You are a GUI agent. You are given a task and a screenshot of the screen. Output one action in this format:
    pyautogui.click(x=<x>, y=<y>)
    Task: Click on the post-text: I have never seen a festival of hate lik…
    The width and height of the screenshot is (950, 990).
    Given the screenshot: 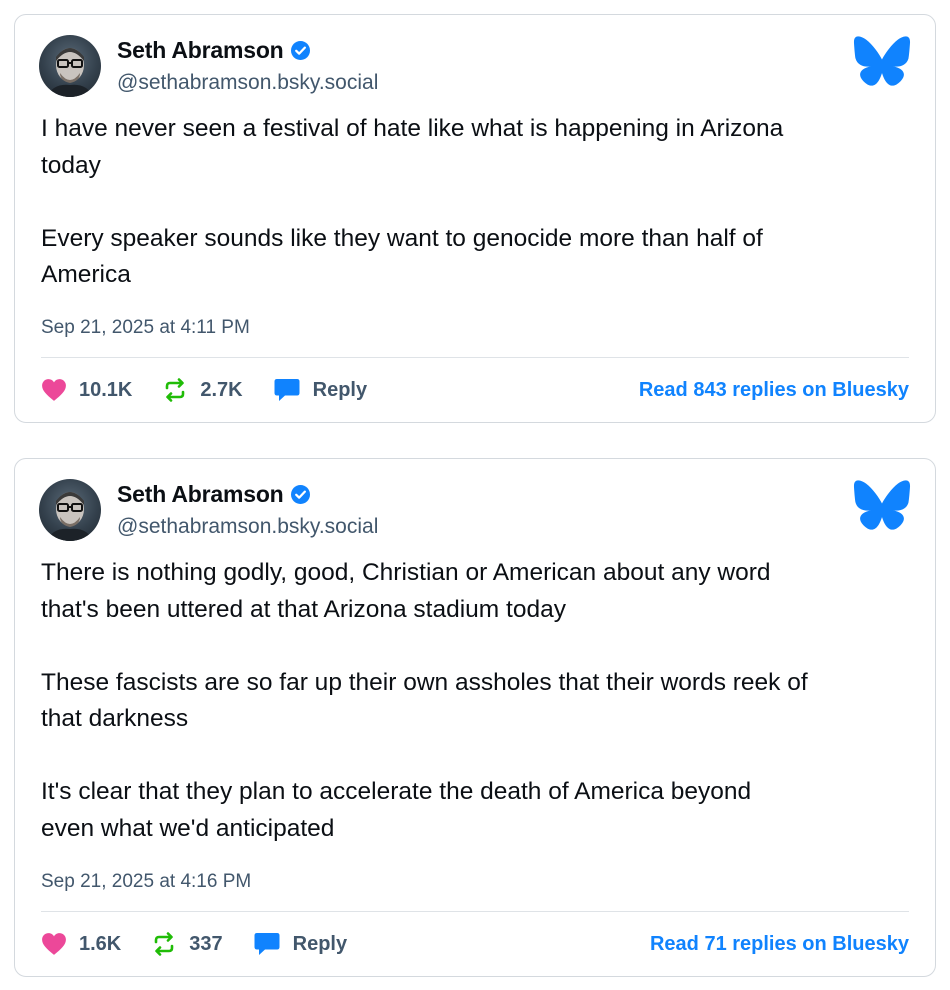 What is the action you would take?
    pyautogui.click(x=412, y=201)
    